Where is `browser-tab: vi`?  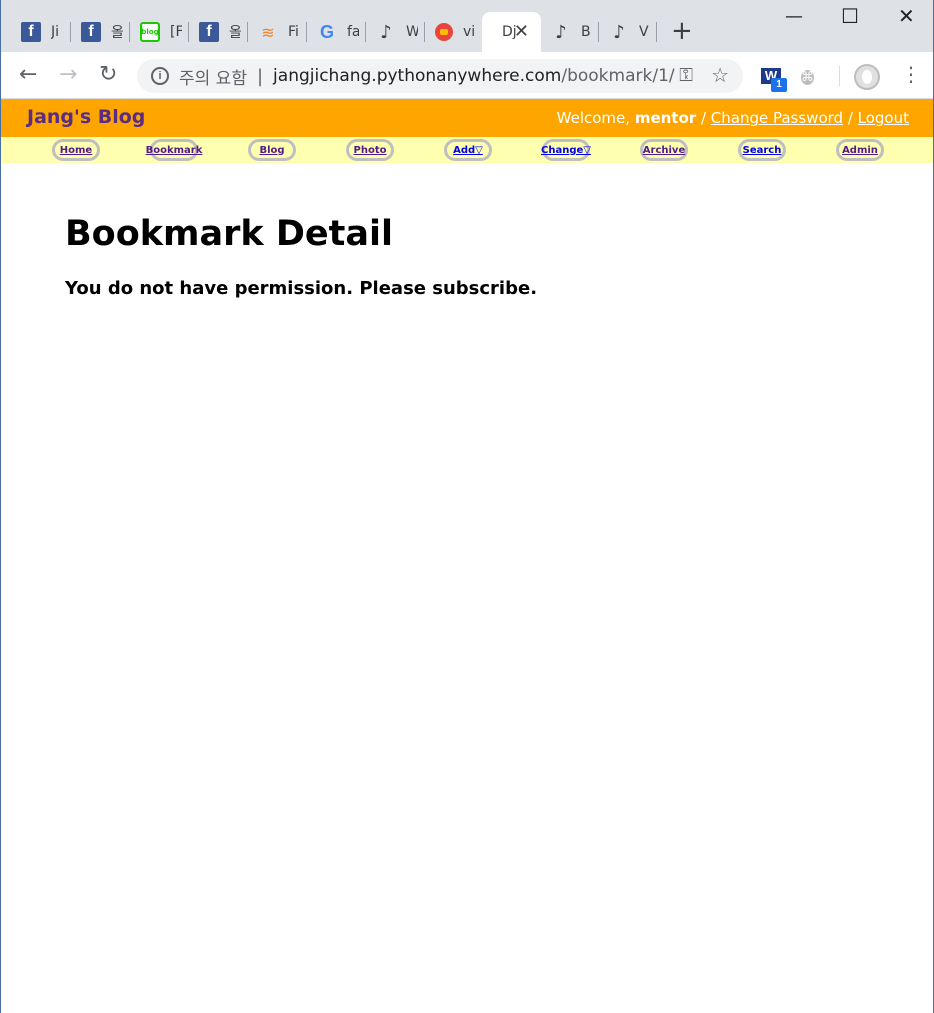 browser-tab: vi is located at coordinates (453, 32).